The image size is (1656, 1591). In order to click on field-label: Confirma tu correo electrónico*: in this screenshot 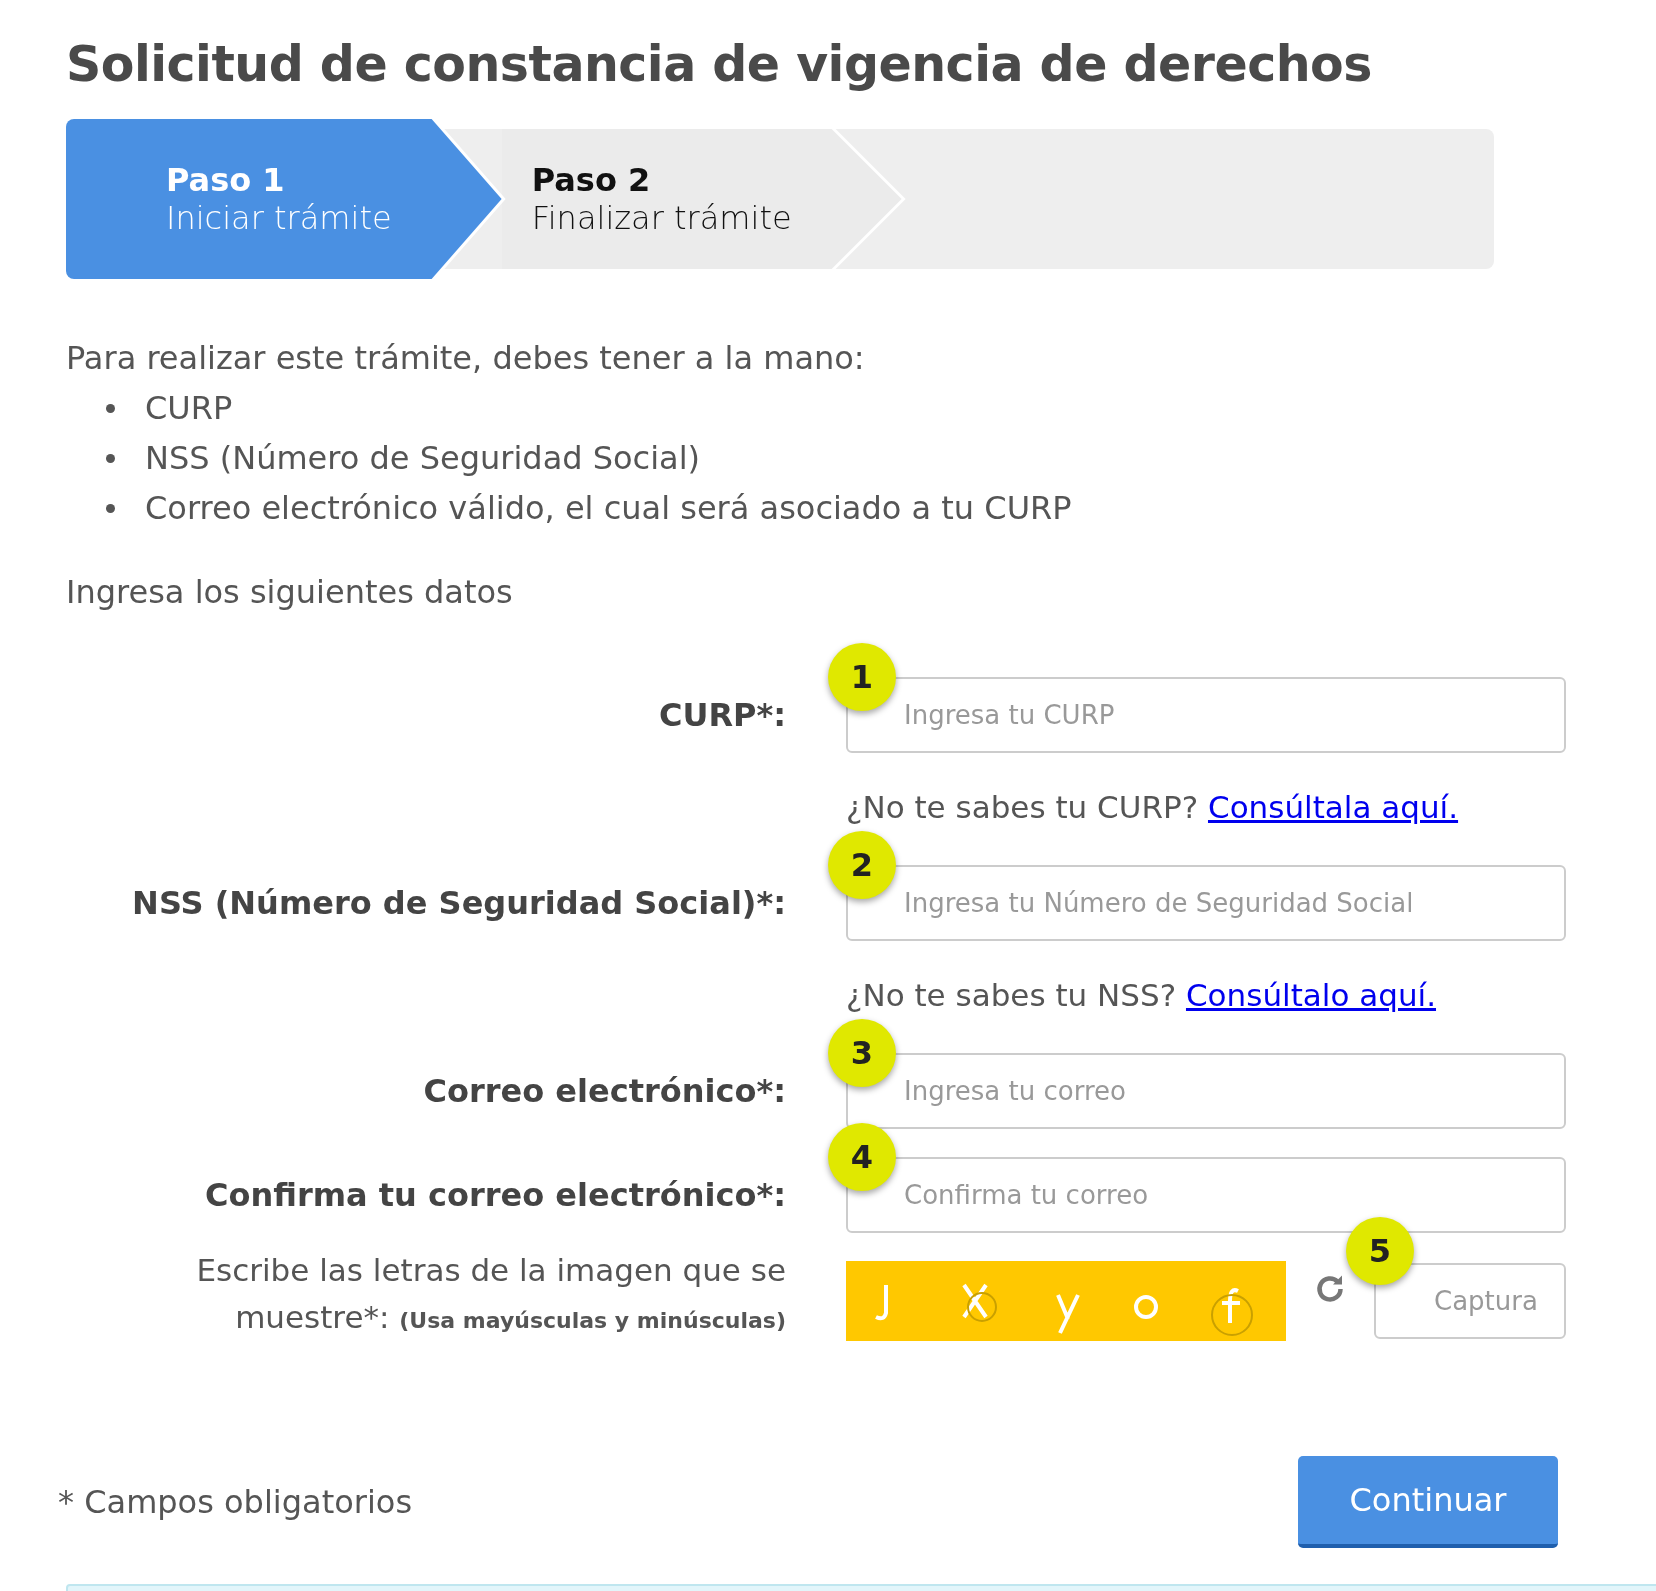, I will do `click(494, 1195)`.